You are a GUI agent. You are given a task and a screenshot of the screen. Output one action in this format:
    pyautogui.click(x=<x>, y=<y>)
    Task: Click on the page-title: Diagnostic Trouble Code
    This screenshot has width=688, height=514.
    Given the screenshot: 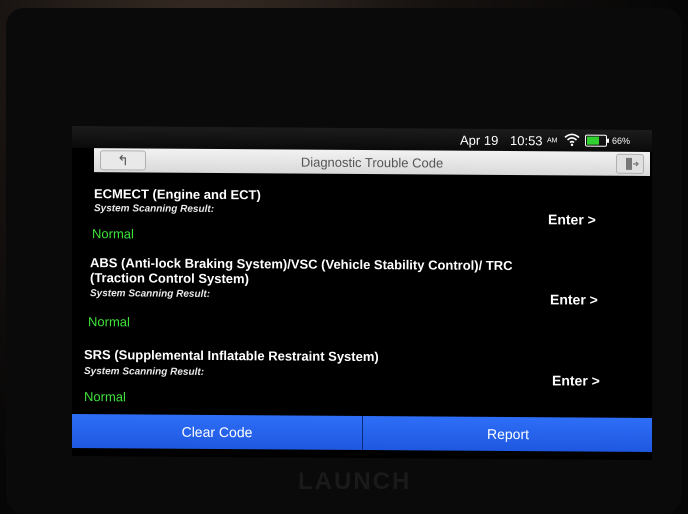 What is the action you would take?
    pyautogui.click(x=372, y=162)
    